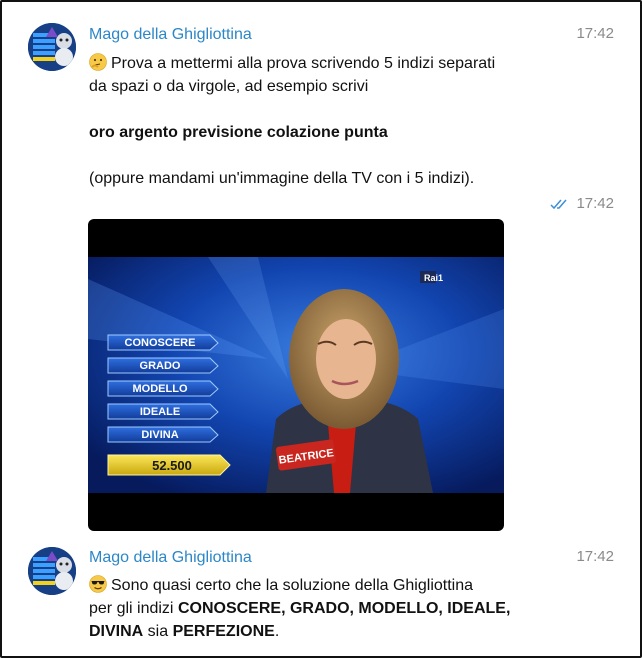 This screenshot has width=642, height=658. What do you see at coordinates (558, 204) in the screenshot?
I see `read-check-icon` at bounding box center [558, 204].